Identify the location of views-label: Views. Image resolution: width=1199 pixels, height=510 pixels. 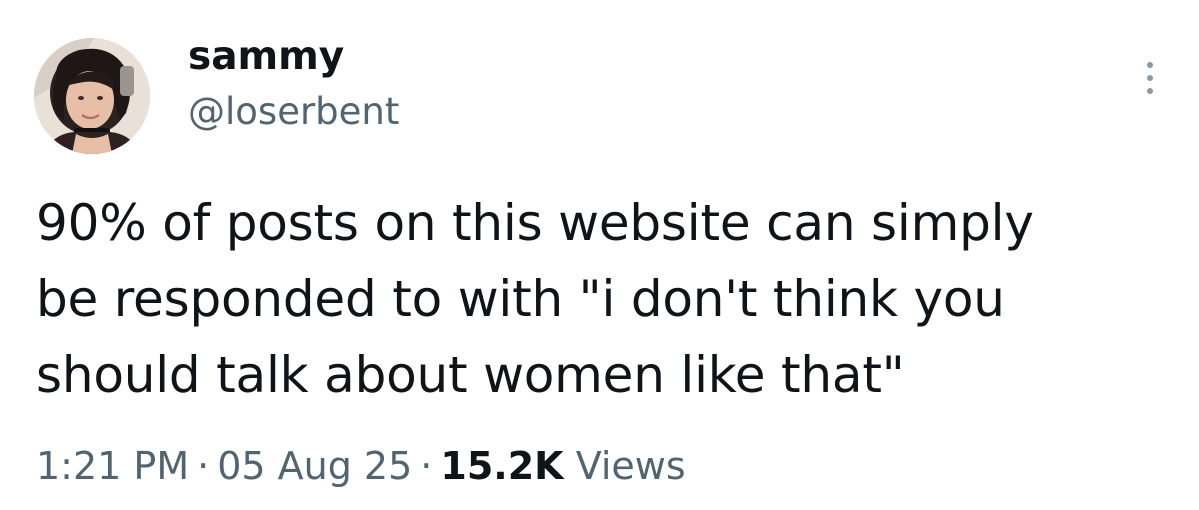
(630, 466).